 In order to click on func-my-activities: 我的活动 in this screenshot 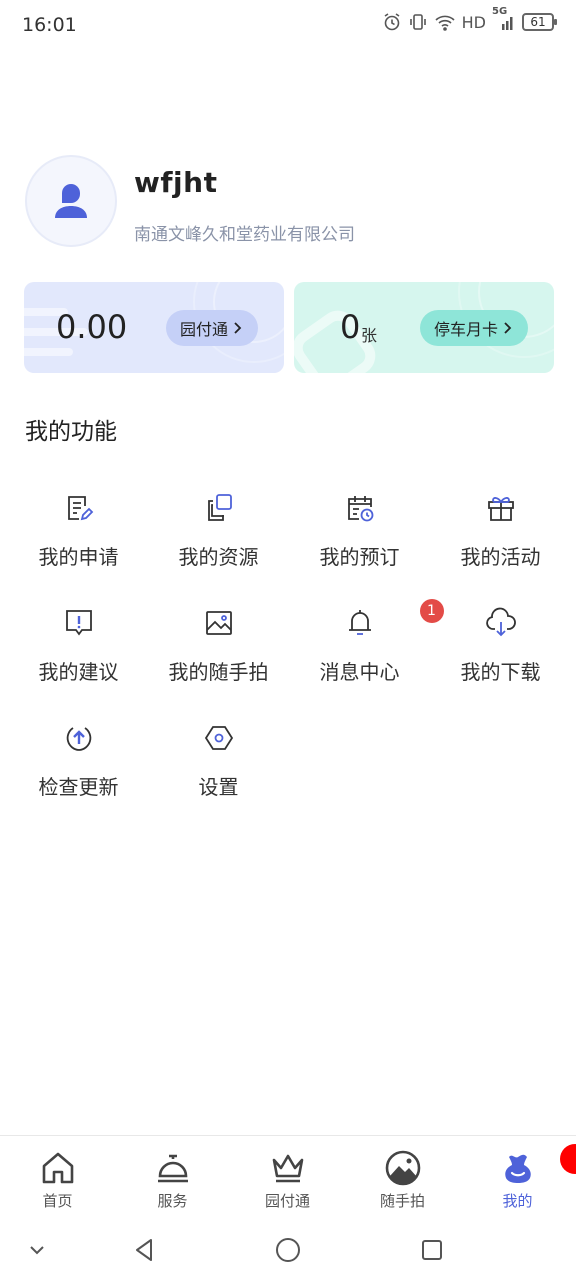, I will do `click(500, 543)`.